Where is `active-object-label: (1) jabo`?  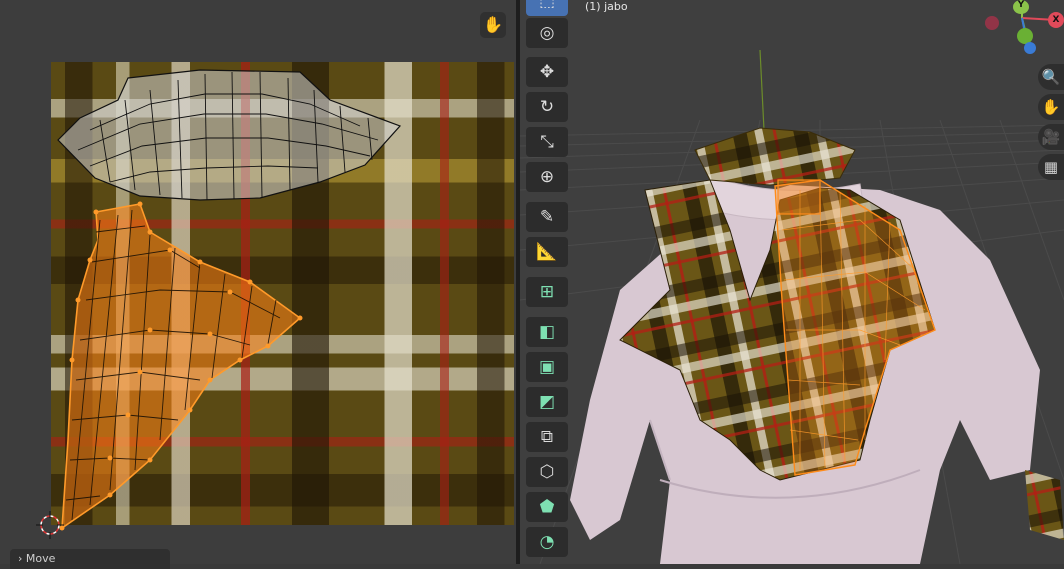
active-object-label: (1) jabo is located at coordinates (606, 6).